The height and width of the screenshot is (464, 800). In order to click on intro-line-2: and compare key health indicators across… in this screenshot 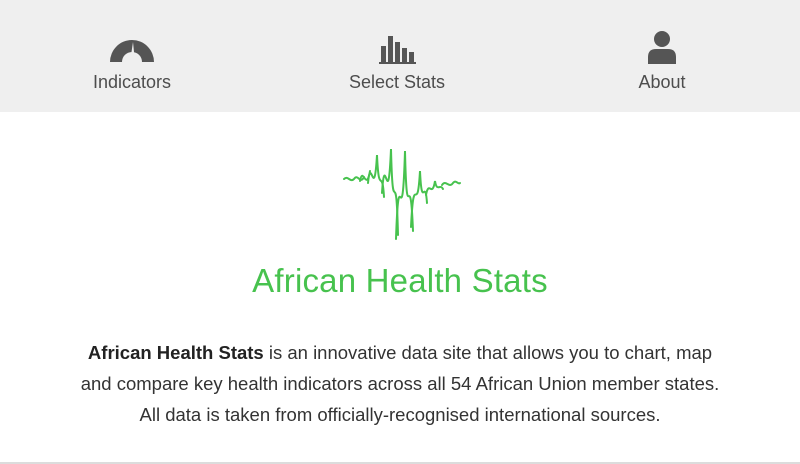, I will do `click(400, 383)`.